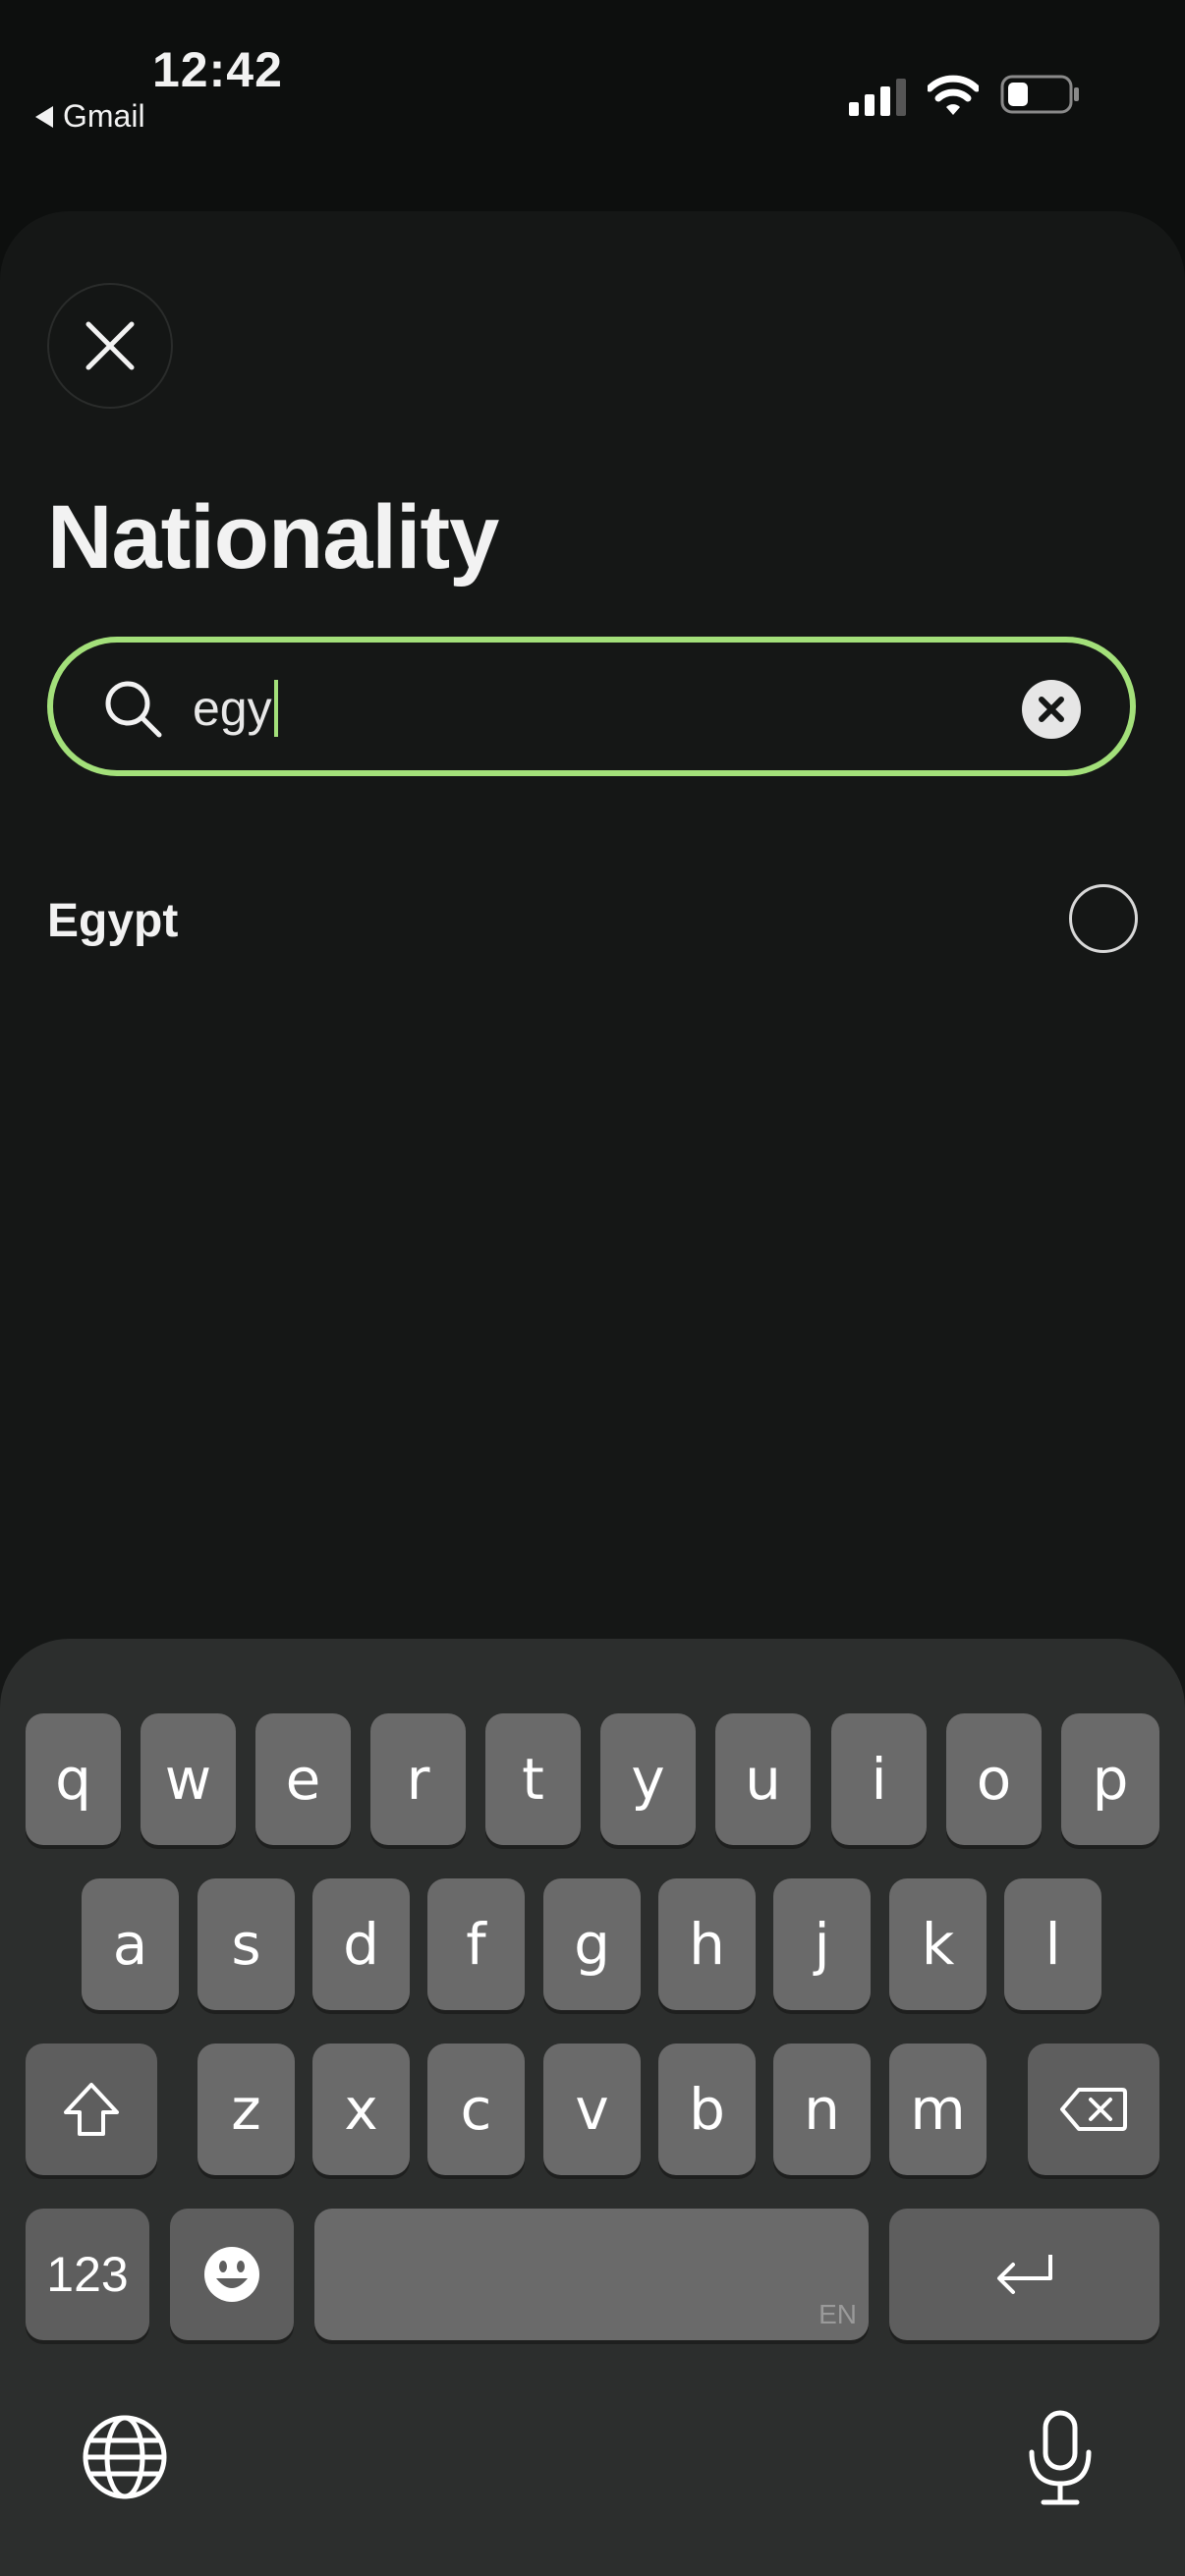  What do you see at coordinates (938, 1944) in the screenshot?
I see `key-k: k` at bounding box center [938, 1944].